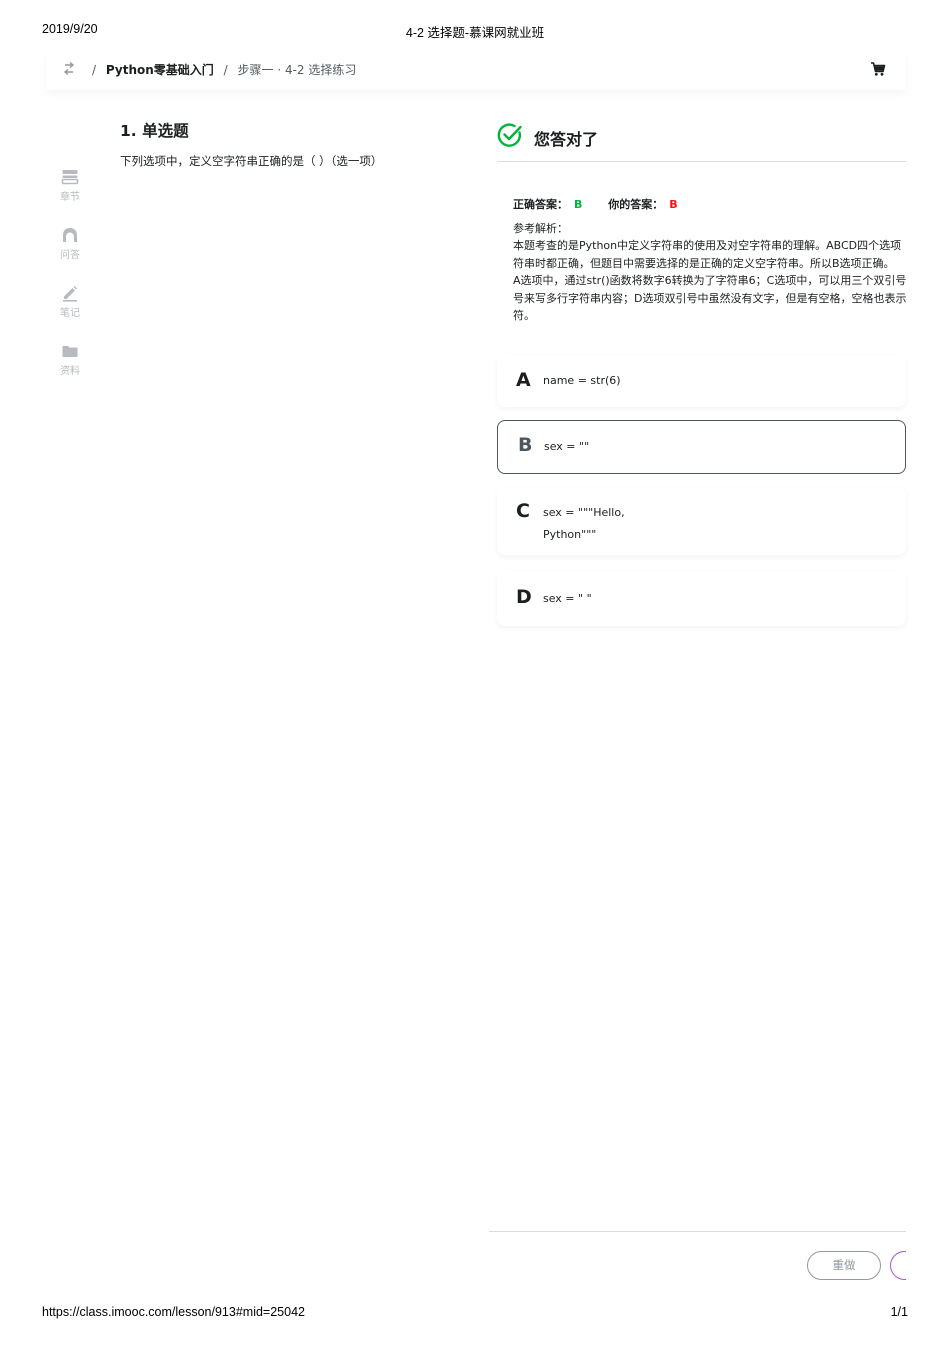 This screenshot has width=950, height=1345. I want to click on your-answer-value: B, so click(673, 204).